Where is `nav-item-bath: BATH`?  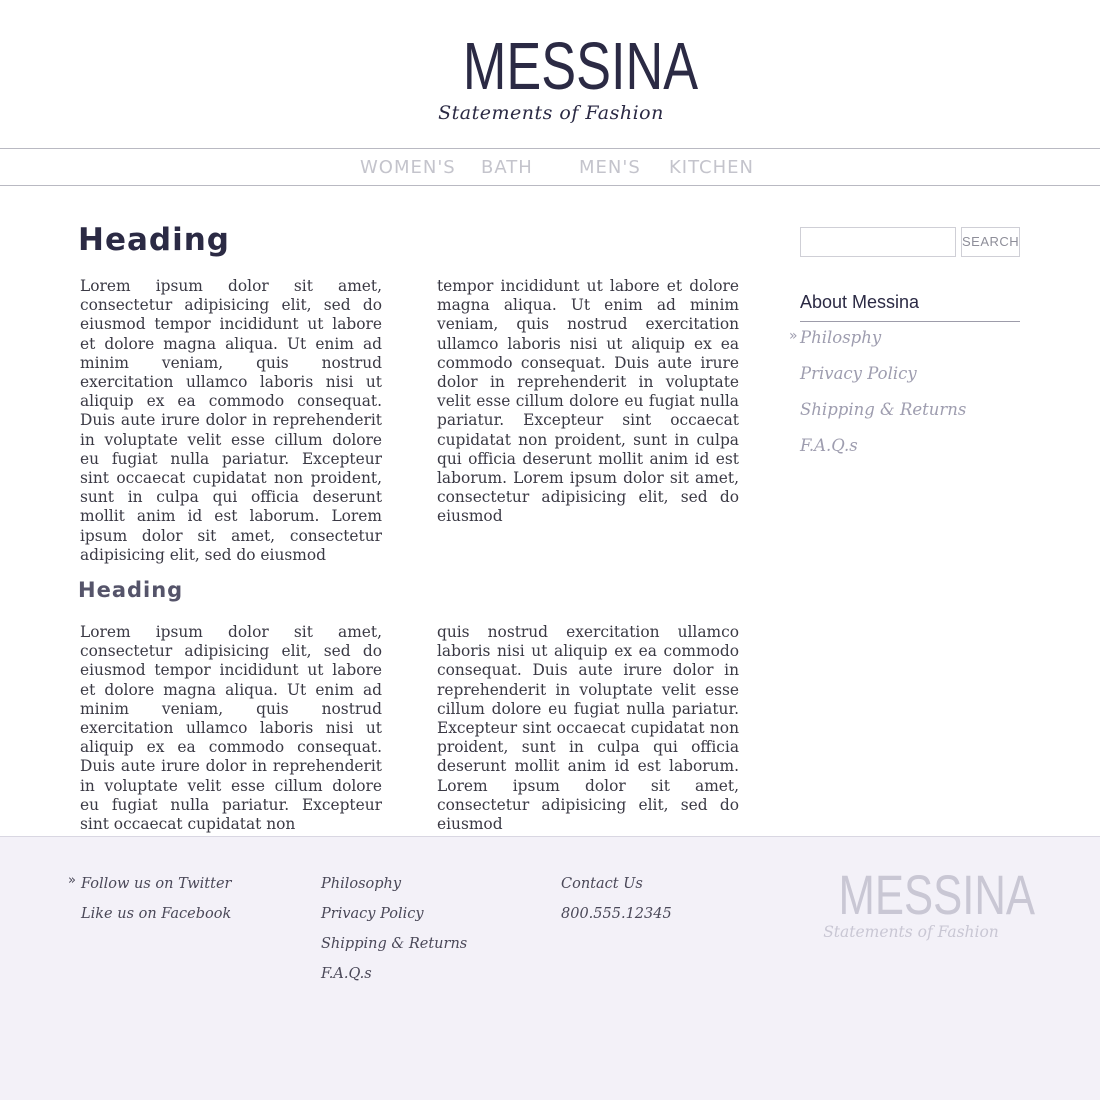
nav-item-bath: BATH is located at coordinates (507, 167).